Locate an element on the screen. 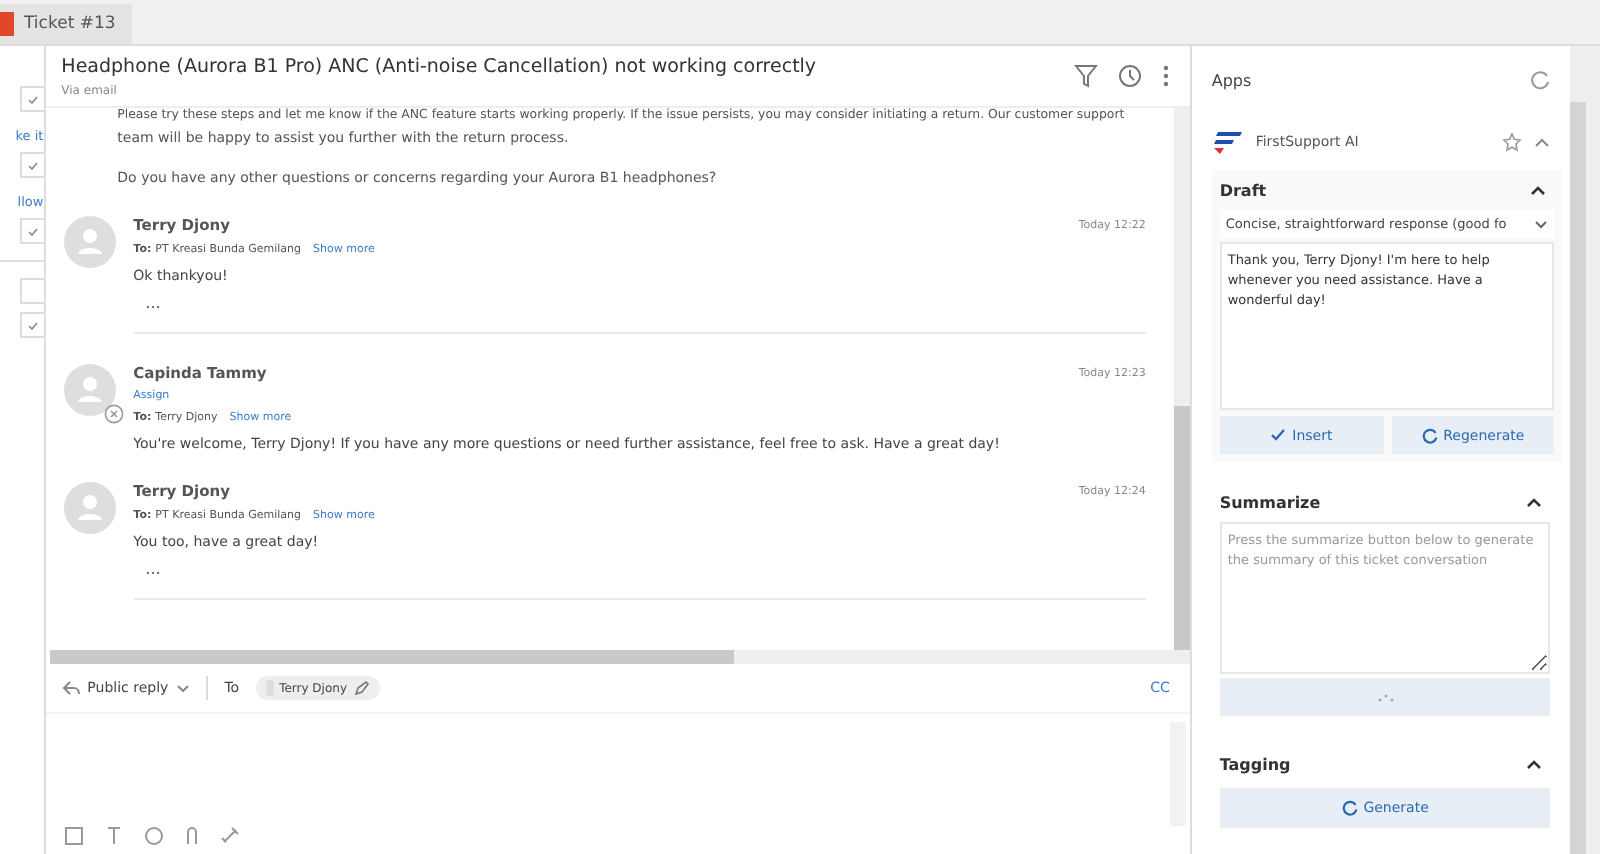 The width and height of the screenshot is (1600, 854). pencil-icon is located at coordinates (361, 688).